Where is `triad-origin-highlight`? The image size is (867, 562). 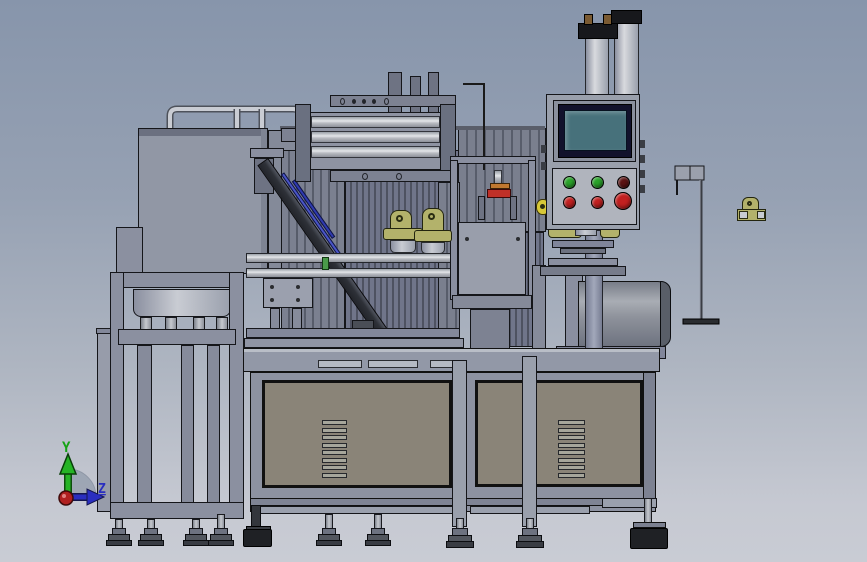 triad-origin-highlight is located at coordinates (64, 496).